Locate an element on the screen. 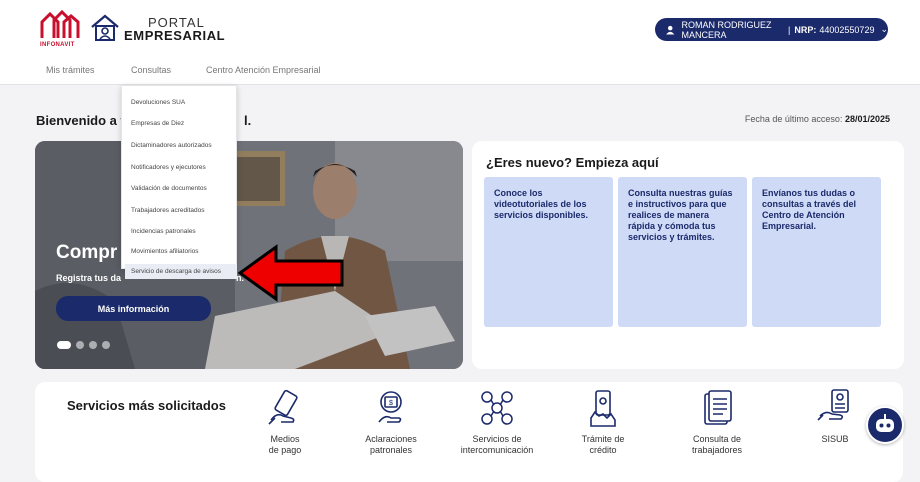 This screenshot has height=482, width=920. last-access: Fecha de último acceso: 28/01/2025 is located at coordinates (817, 119).